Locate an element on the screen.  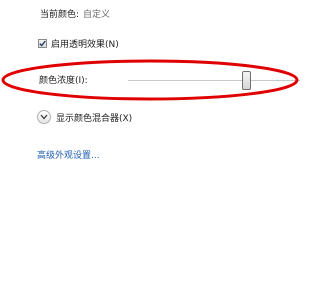
expand-circle-button is located at coordinates (44, 117).